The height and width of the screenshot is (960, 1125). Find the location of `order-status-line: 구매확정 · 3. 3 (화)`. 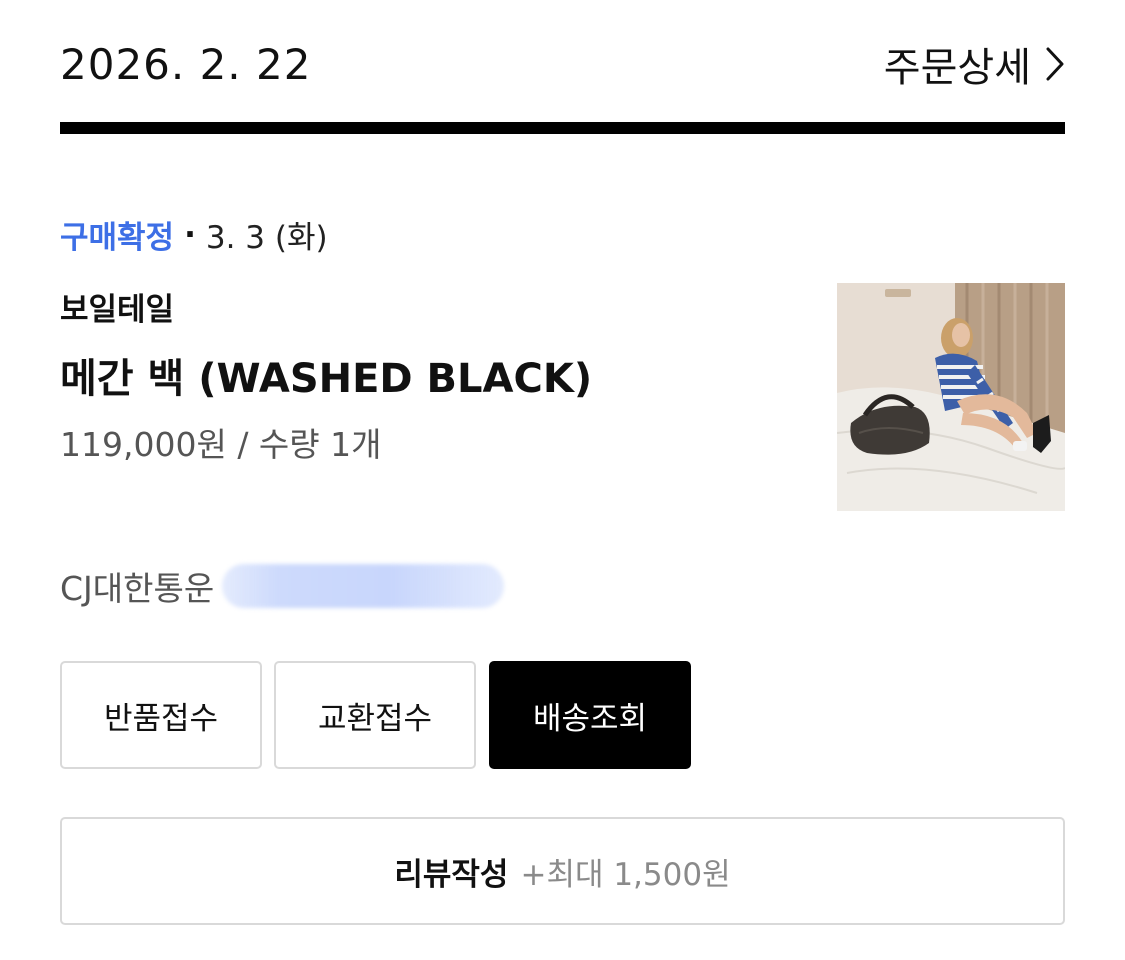

order-status-line: 구매확정 · 3. 3 (화) is located at coordinates (194, 234).